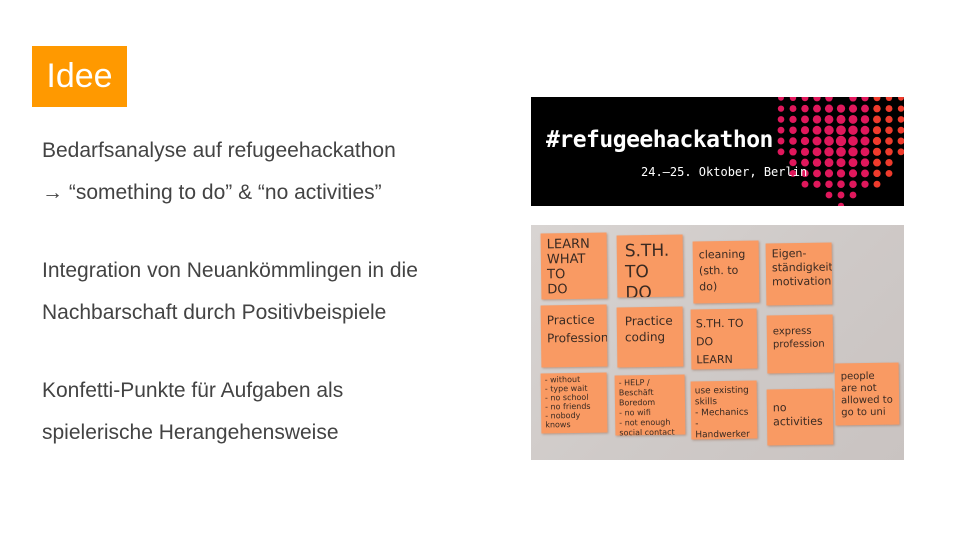 This screenshot has width=960, height=540. What do you see at coordinates (574, 336) in the screenshot?
I see `sticky-note: Practice Profession` at bounding box center [574, 336].